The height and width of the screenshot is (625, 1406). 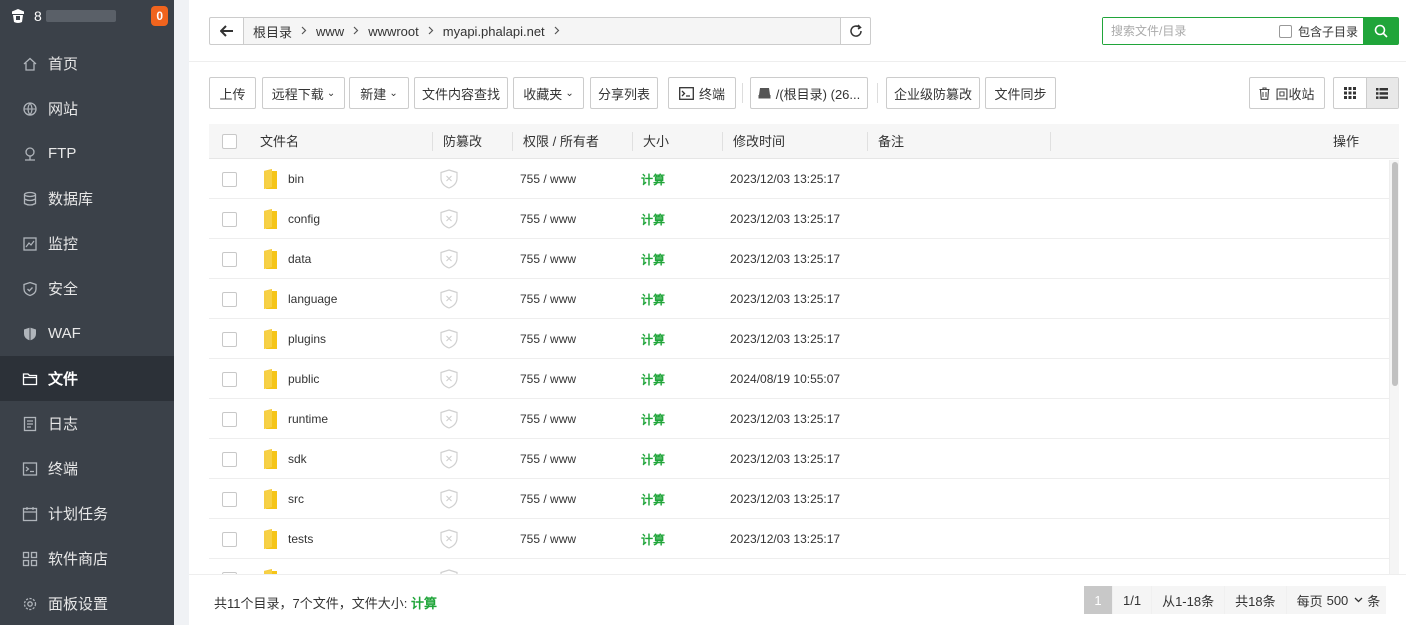 I want to click on file-name: config, so click(x=304, y=219).